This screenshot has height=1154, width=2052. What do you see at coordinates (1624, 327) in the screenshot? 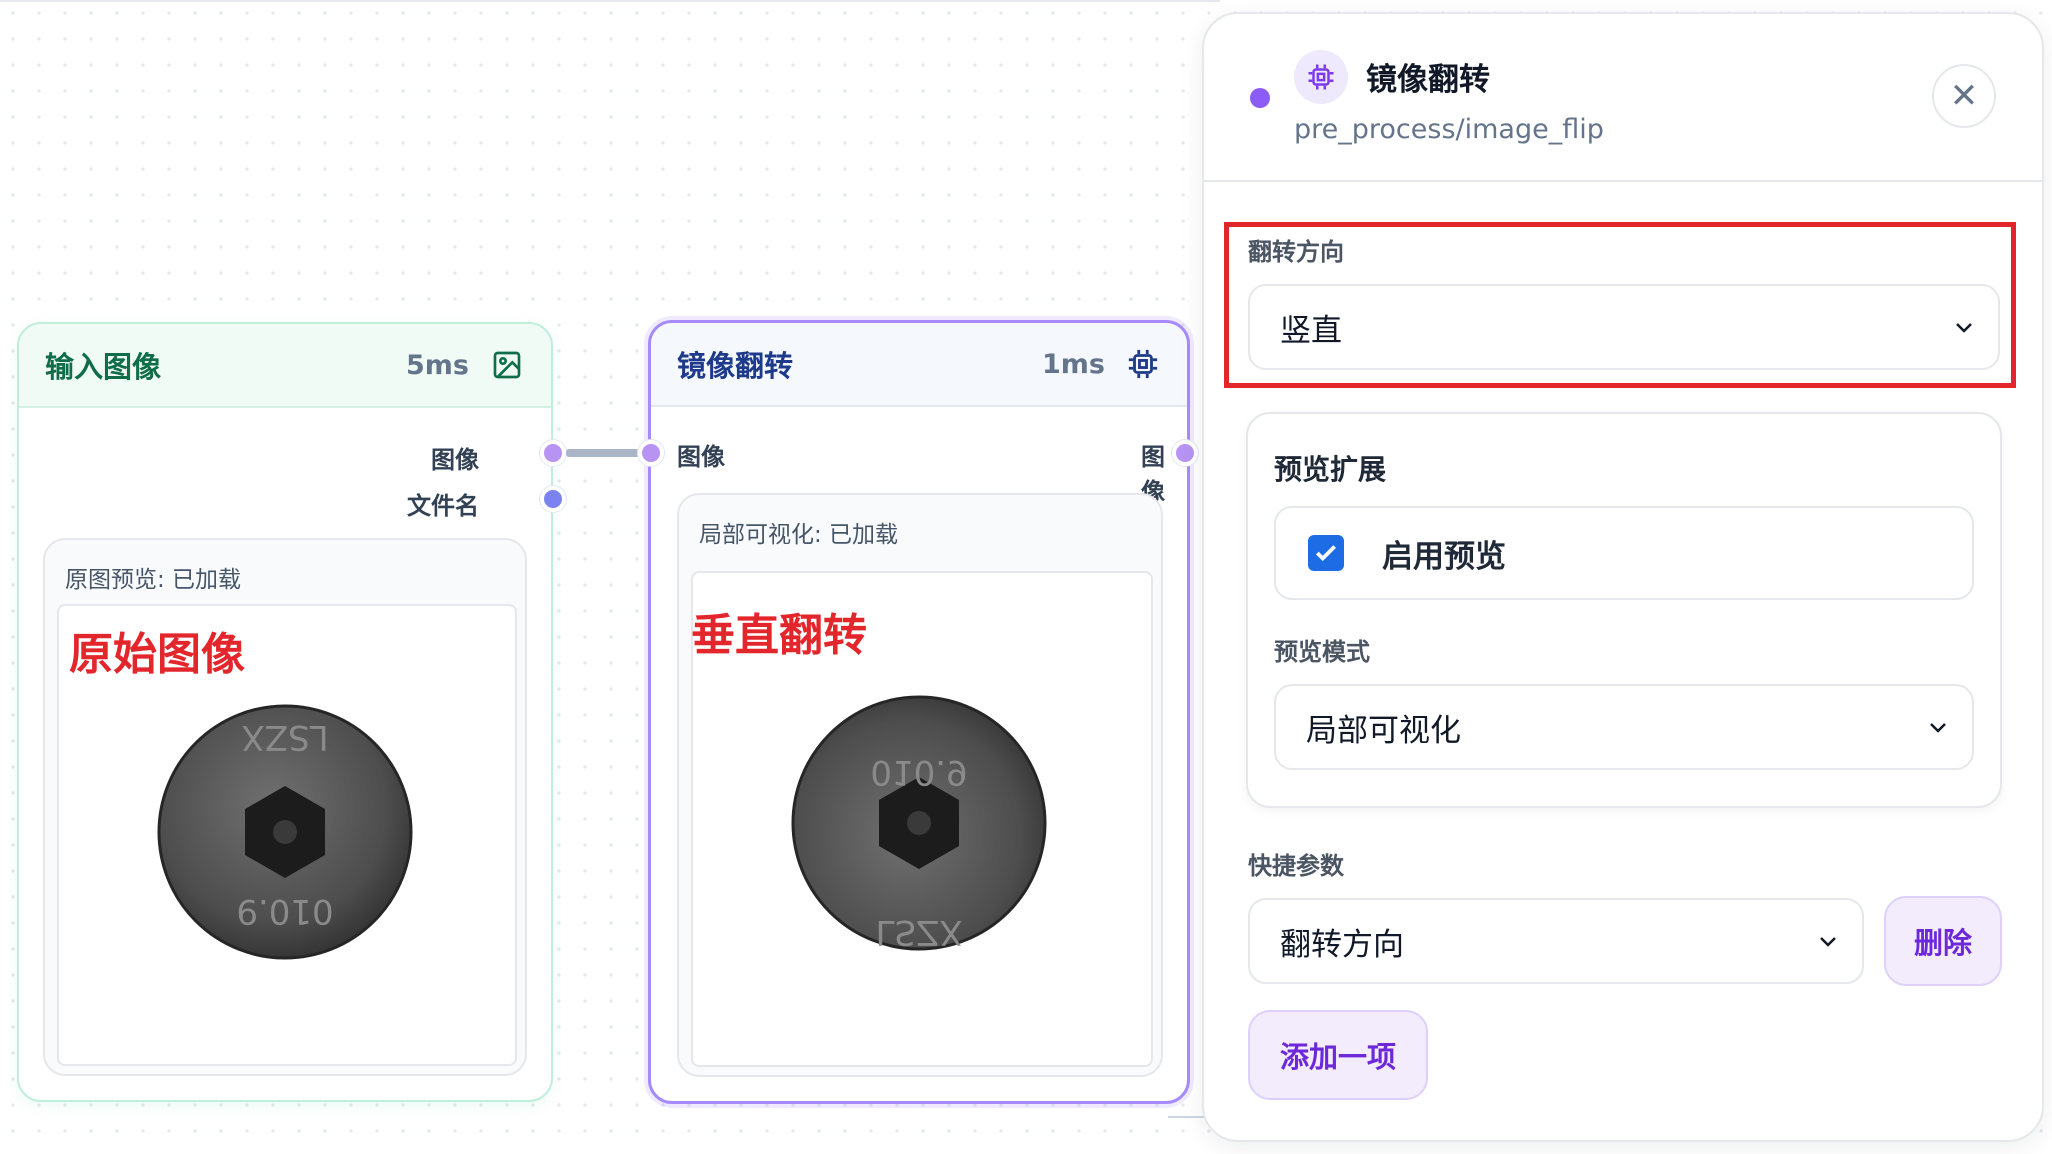
I see `flip-direction-select: 竖直` at bounding box center [1624, 327].